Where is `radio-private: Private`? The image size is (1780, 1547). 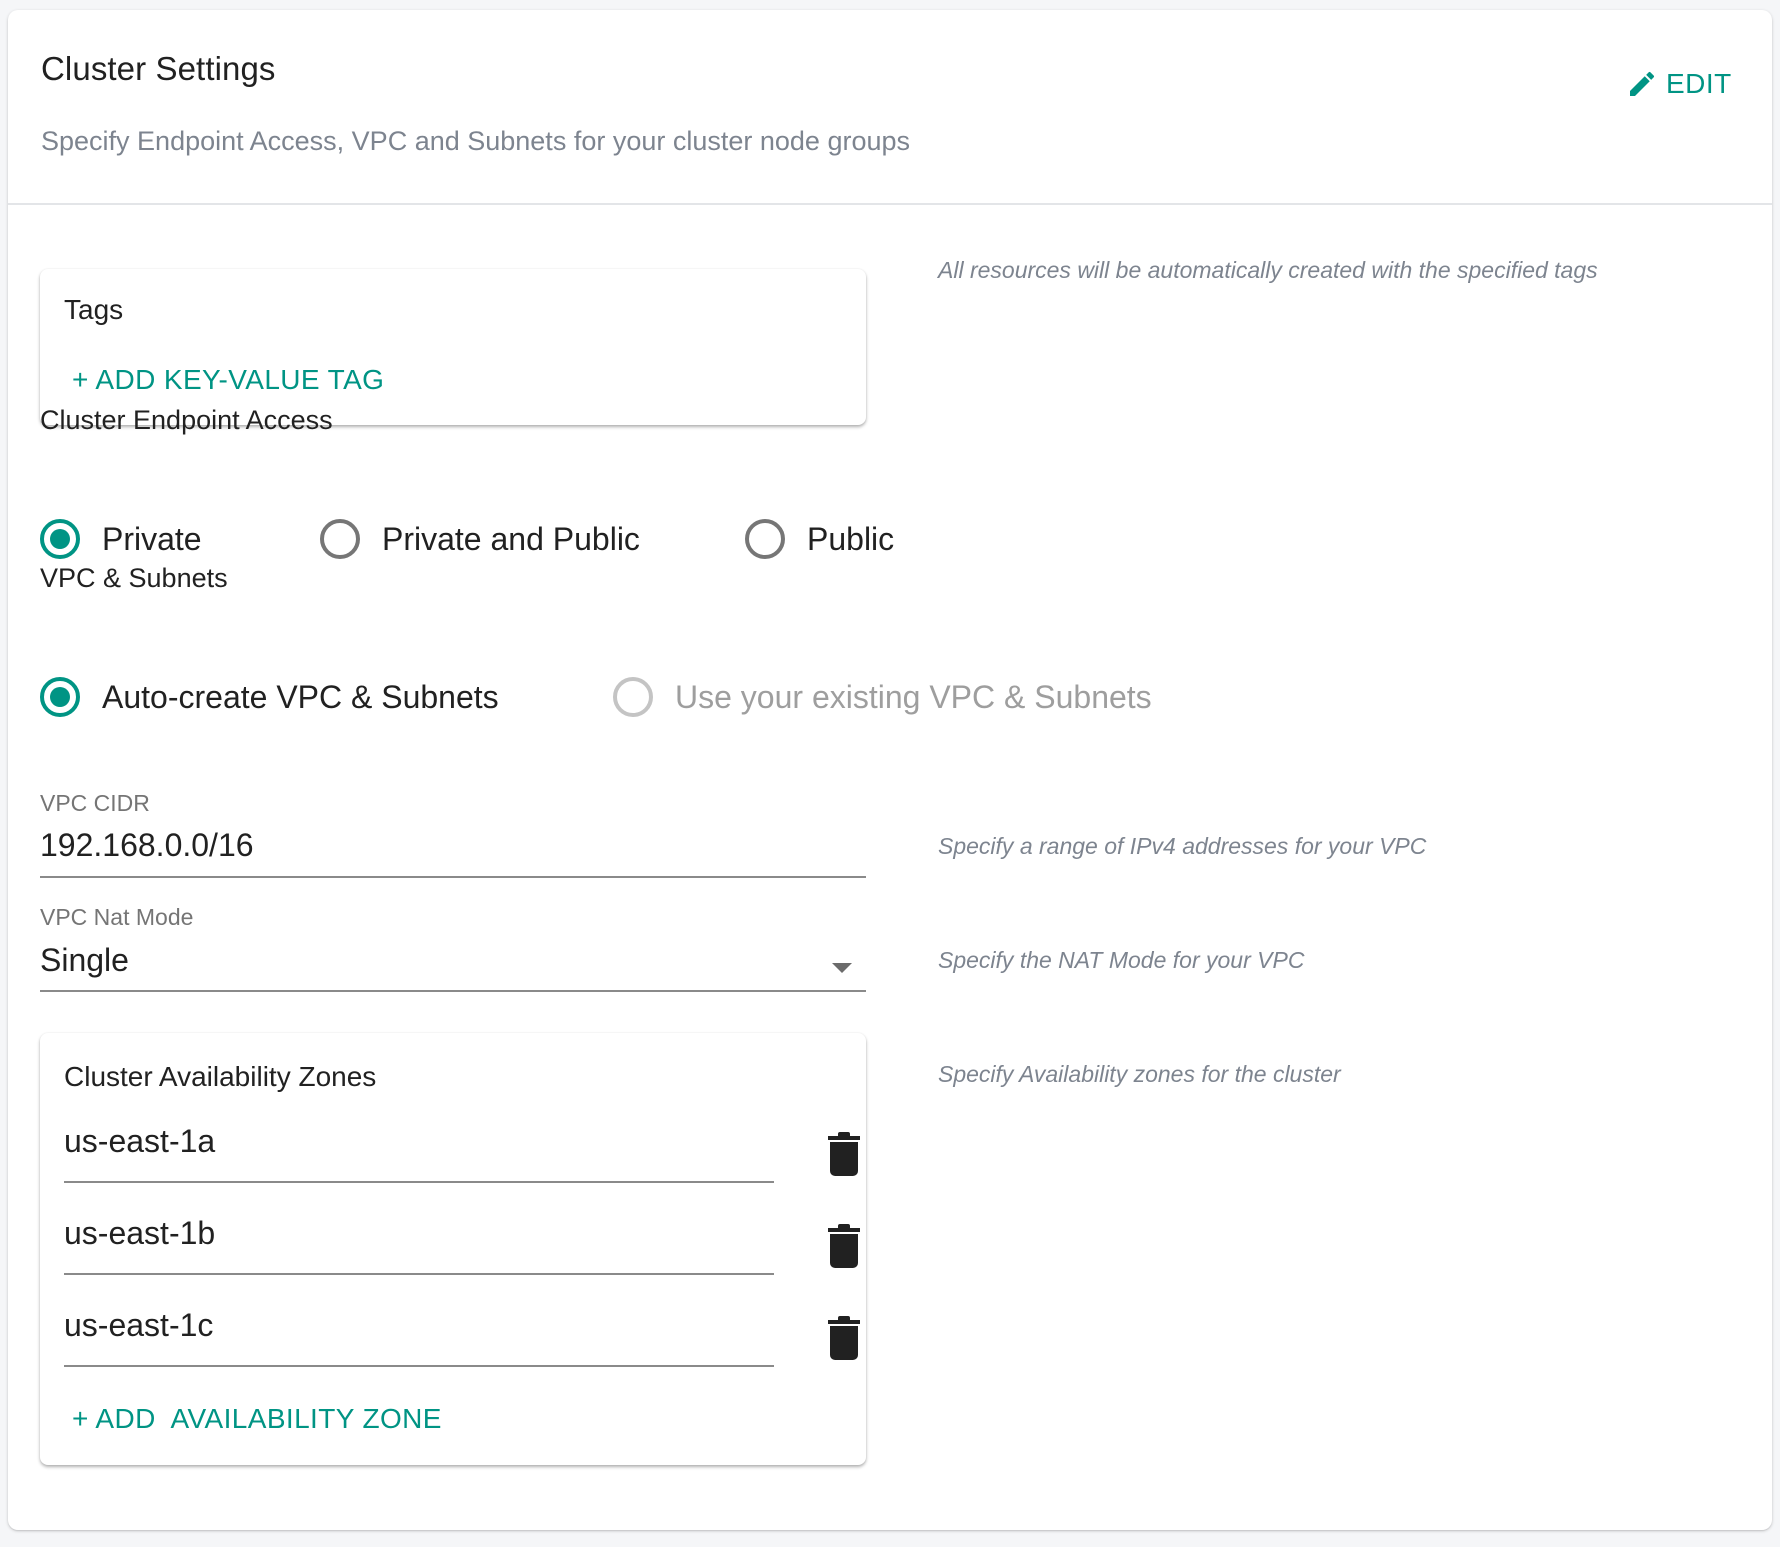
radio-private: Private is located at coordinates (121, 539).